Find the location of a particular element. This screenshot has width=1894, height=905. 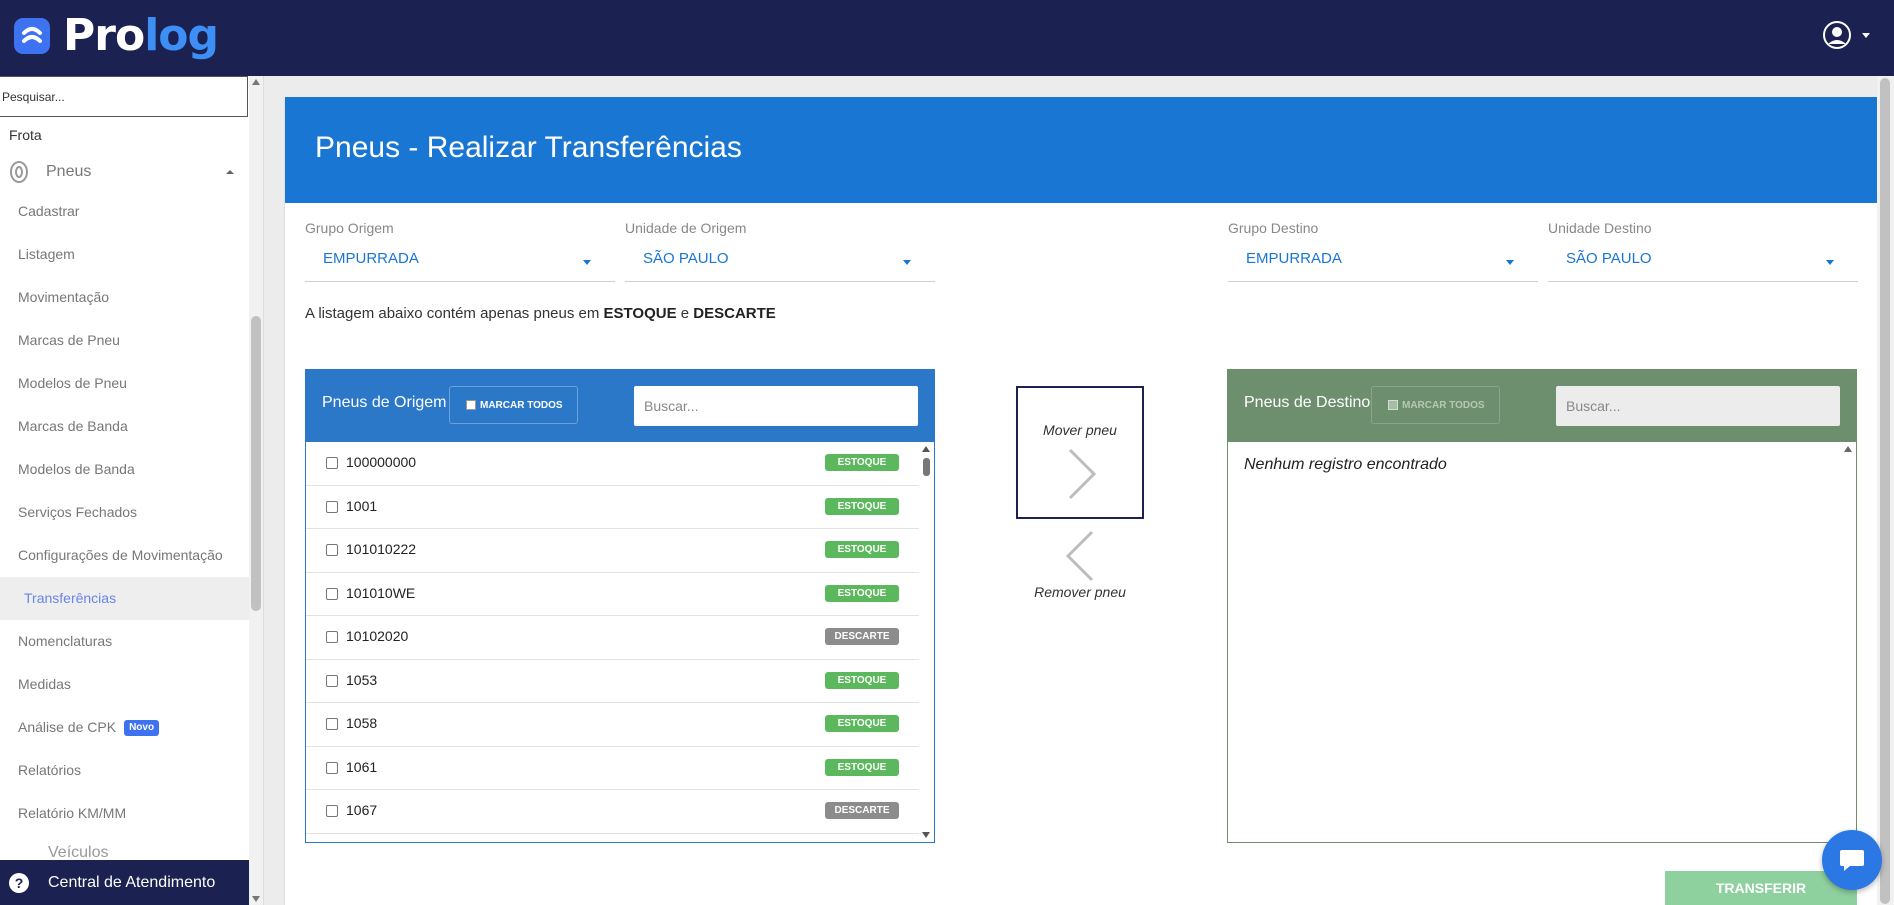

sidebar-item-transferencias: Transferências is located at coordinates (124, 598).